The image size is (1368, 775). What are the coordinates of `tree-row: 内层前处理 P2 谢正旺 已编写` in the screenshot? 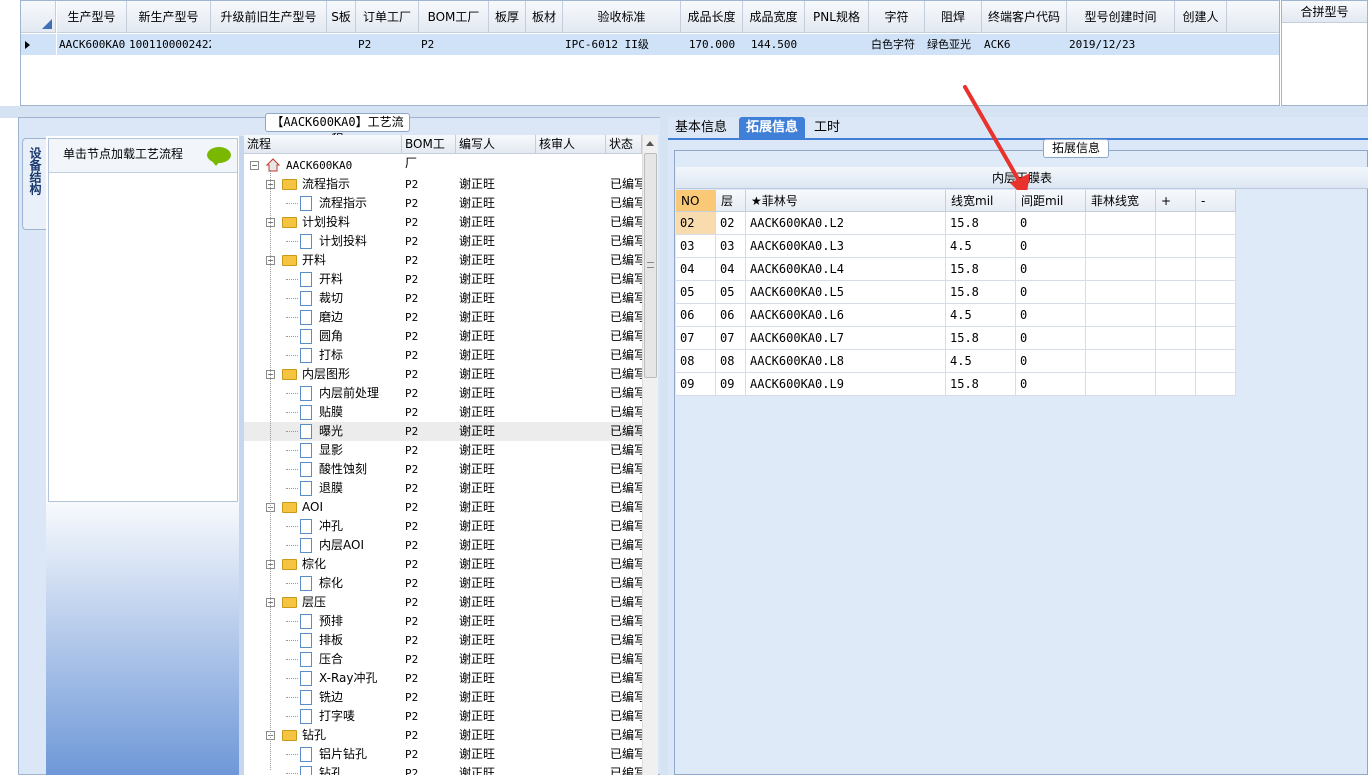 It's located at (443, 393).